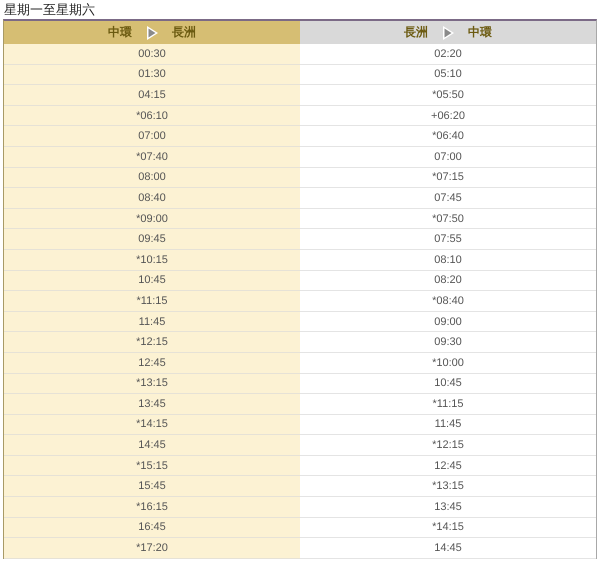 Image resolution: width=600 pixels, height=561 pixels. Describe the element at coordinates (49, 10) in the screenshot. I see `schedule-heading: 星期一至星期六` at that location.